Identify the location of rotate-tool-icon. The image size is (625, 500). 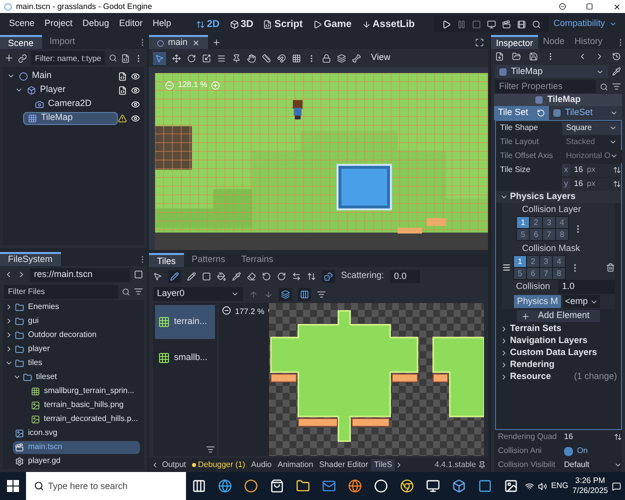
(191, 58).